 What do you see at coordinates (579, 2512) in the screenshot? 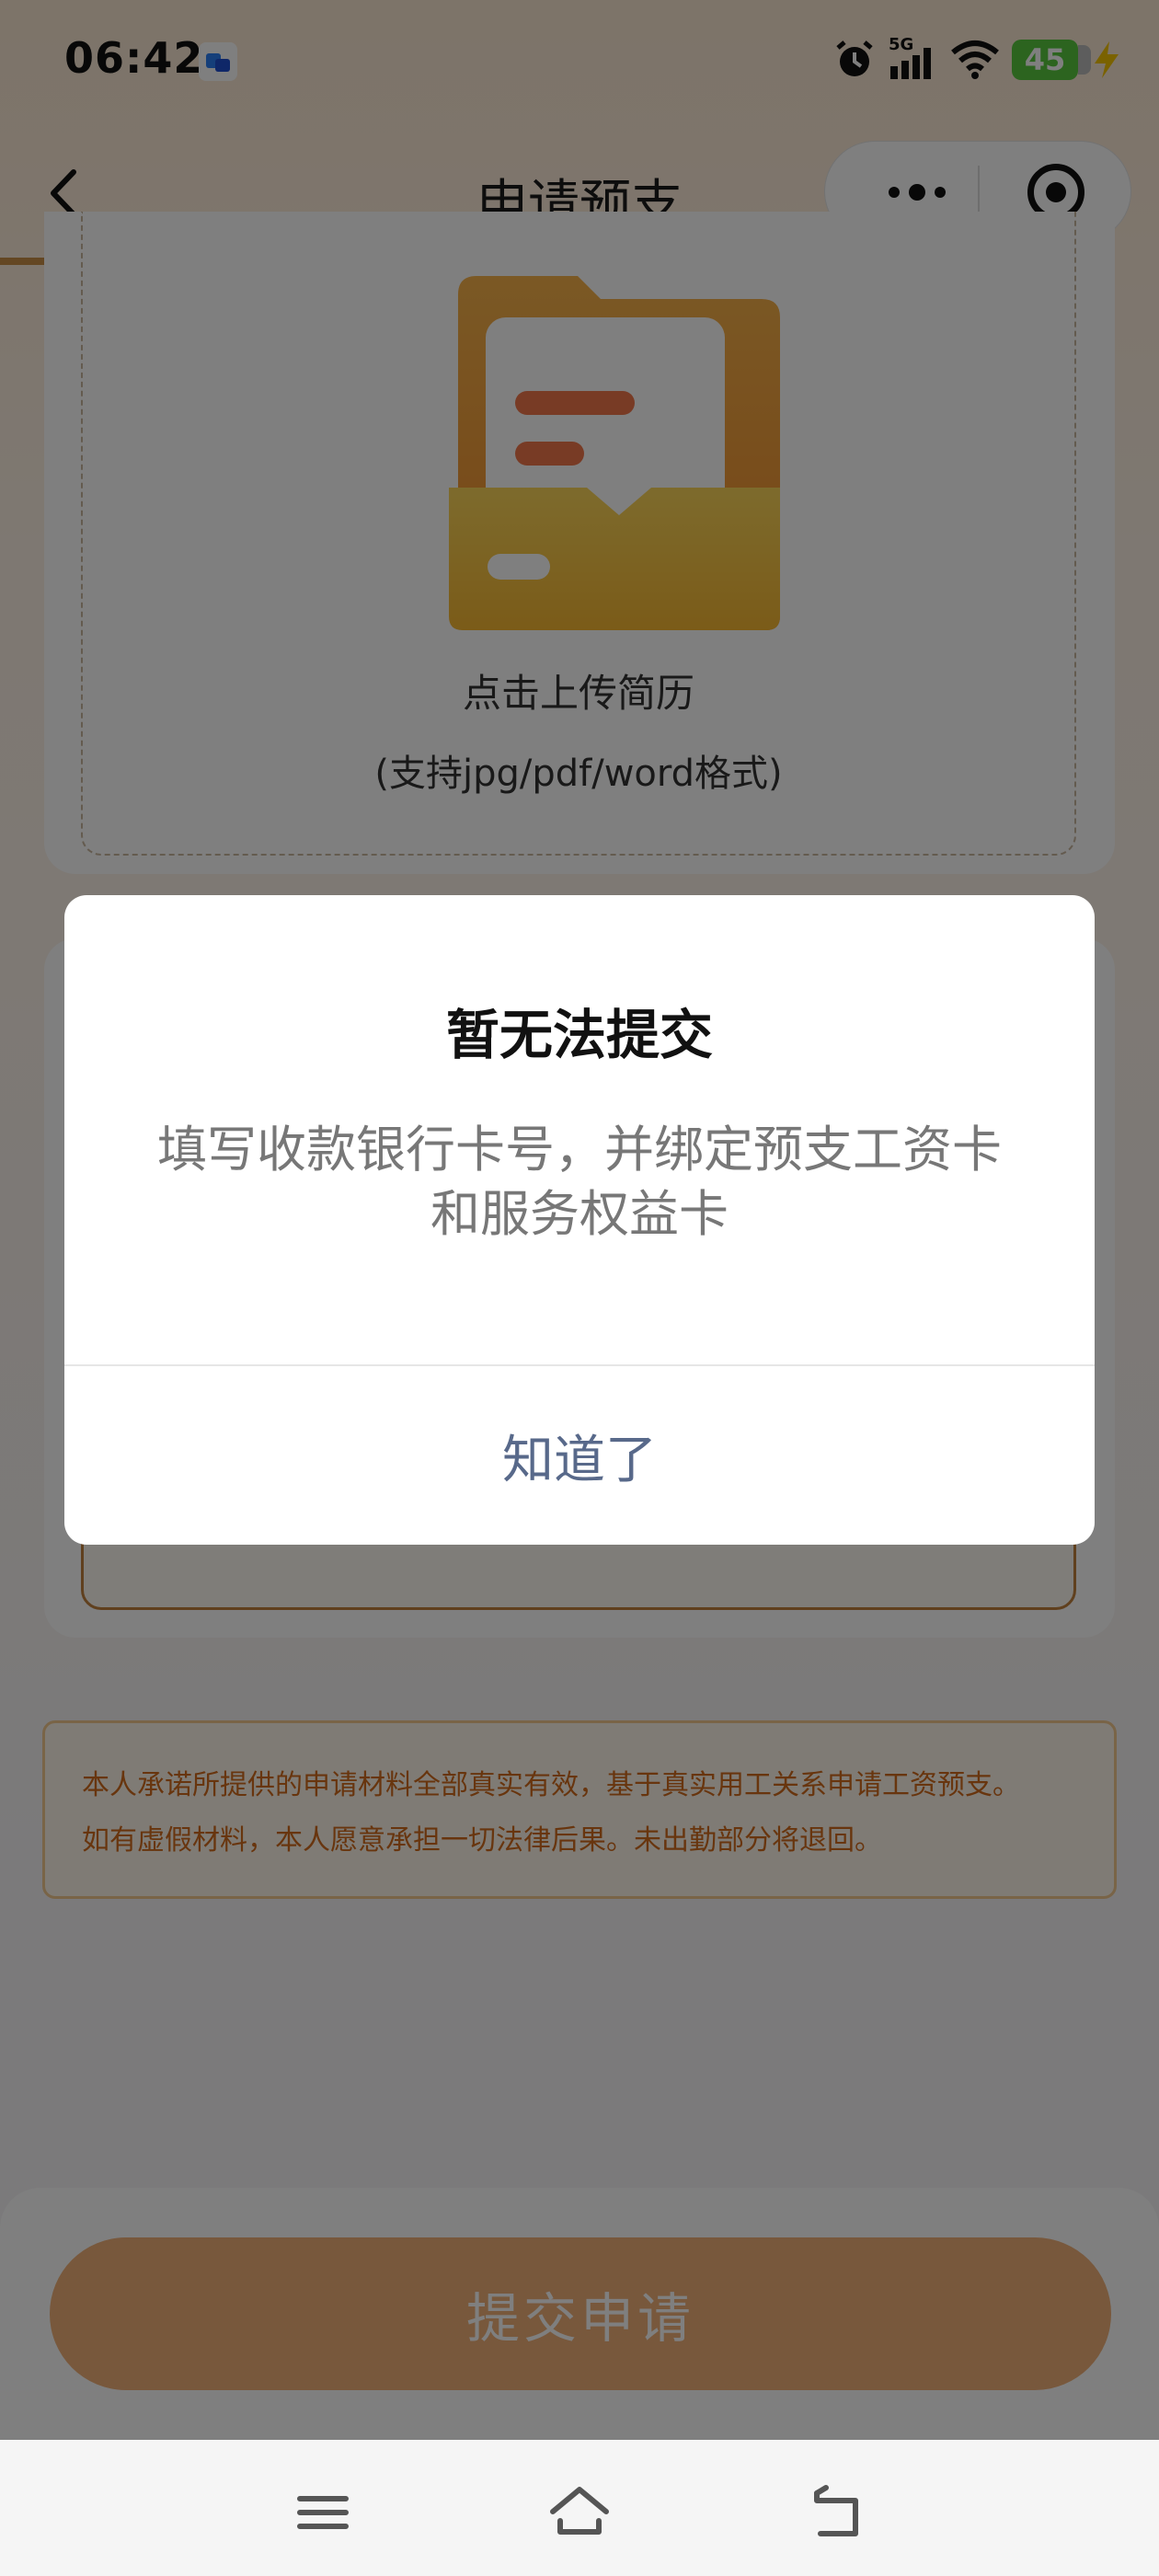
I see `home-icon` at bounding box center [579, 2512].